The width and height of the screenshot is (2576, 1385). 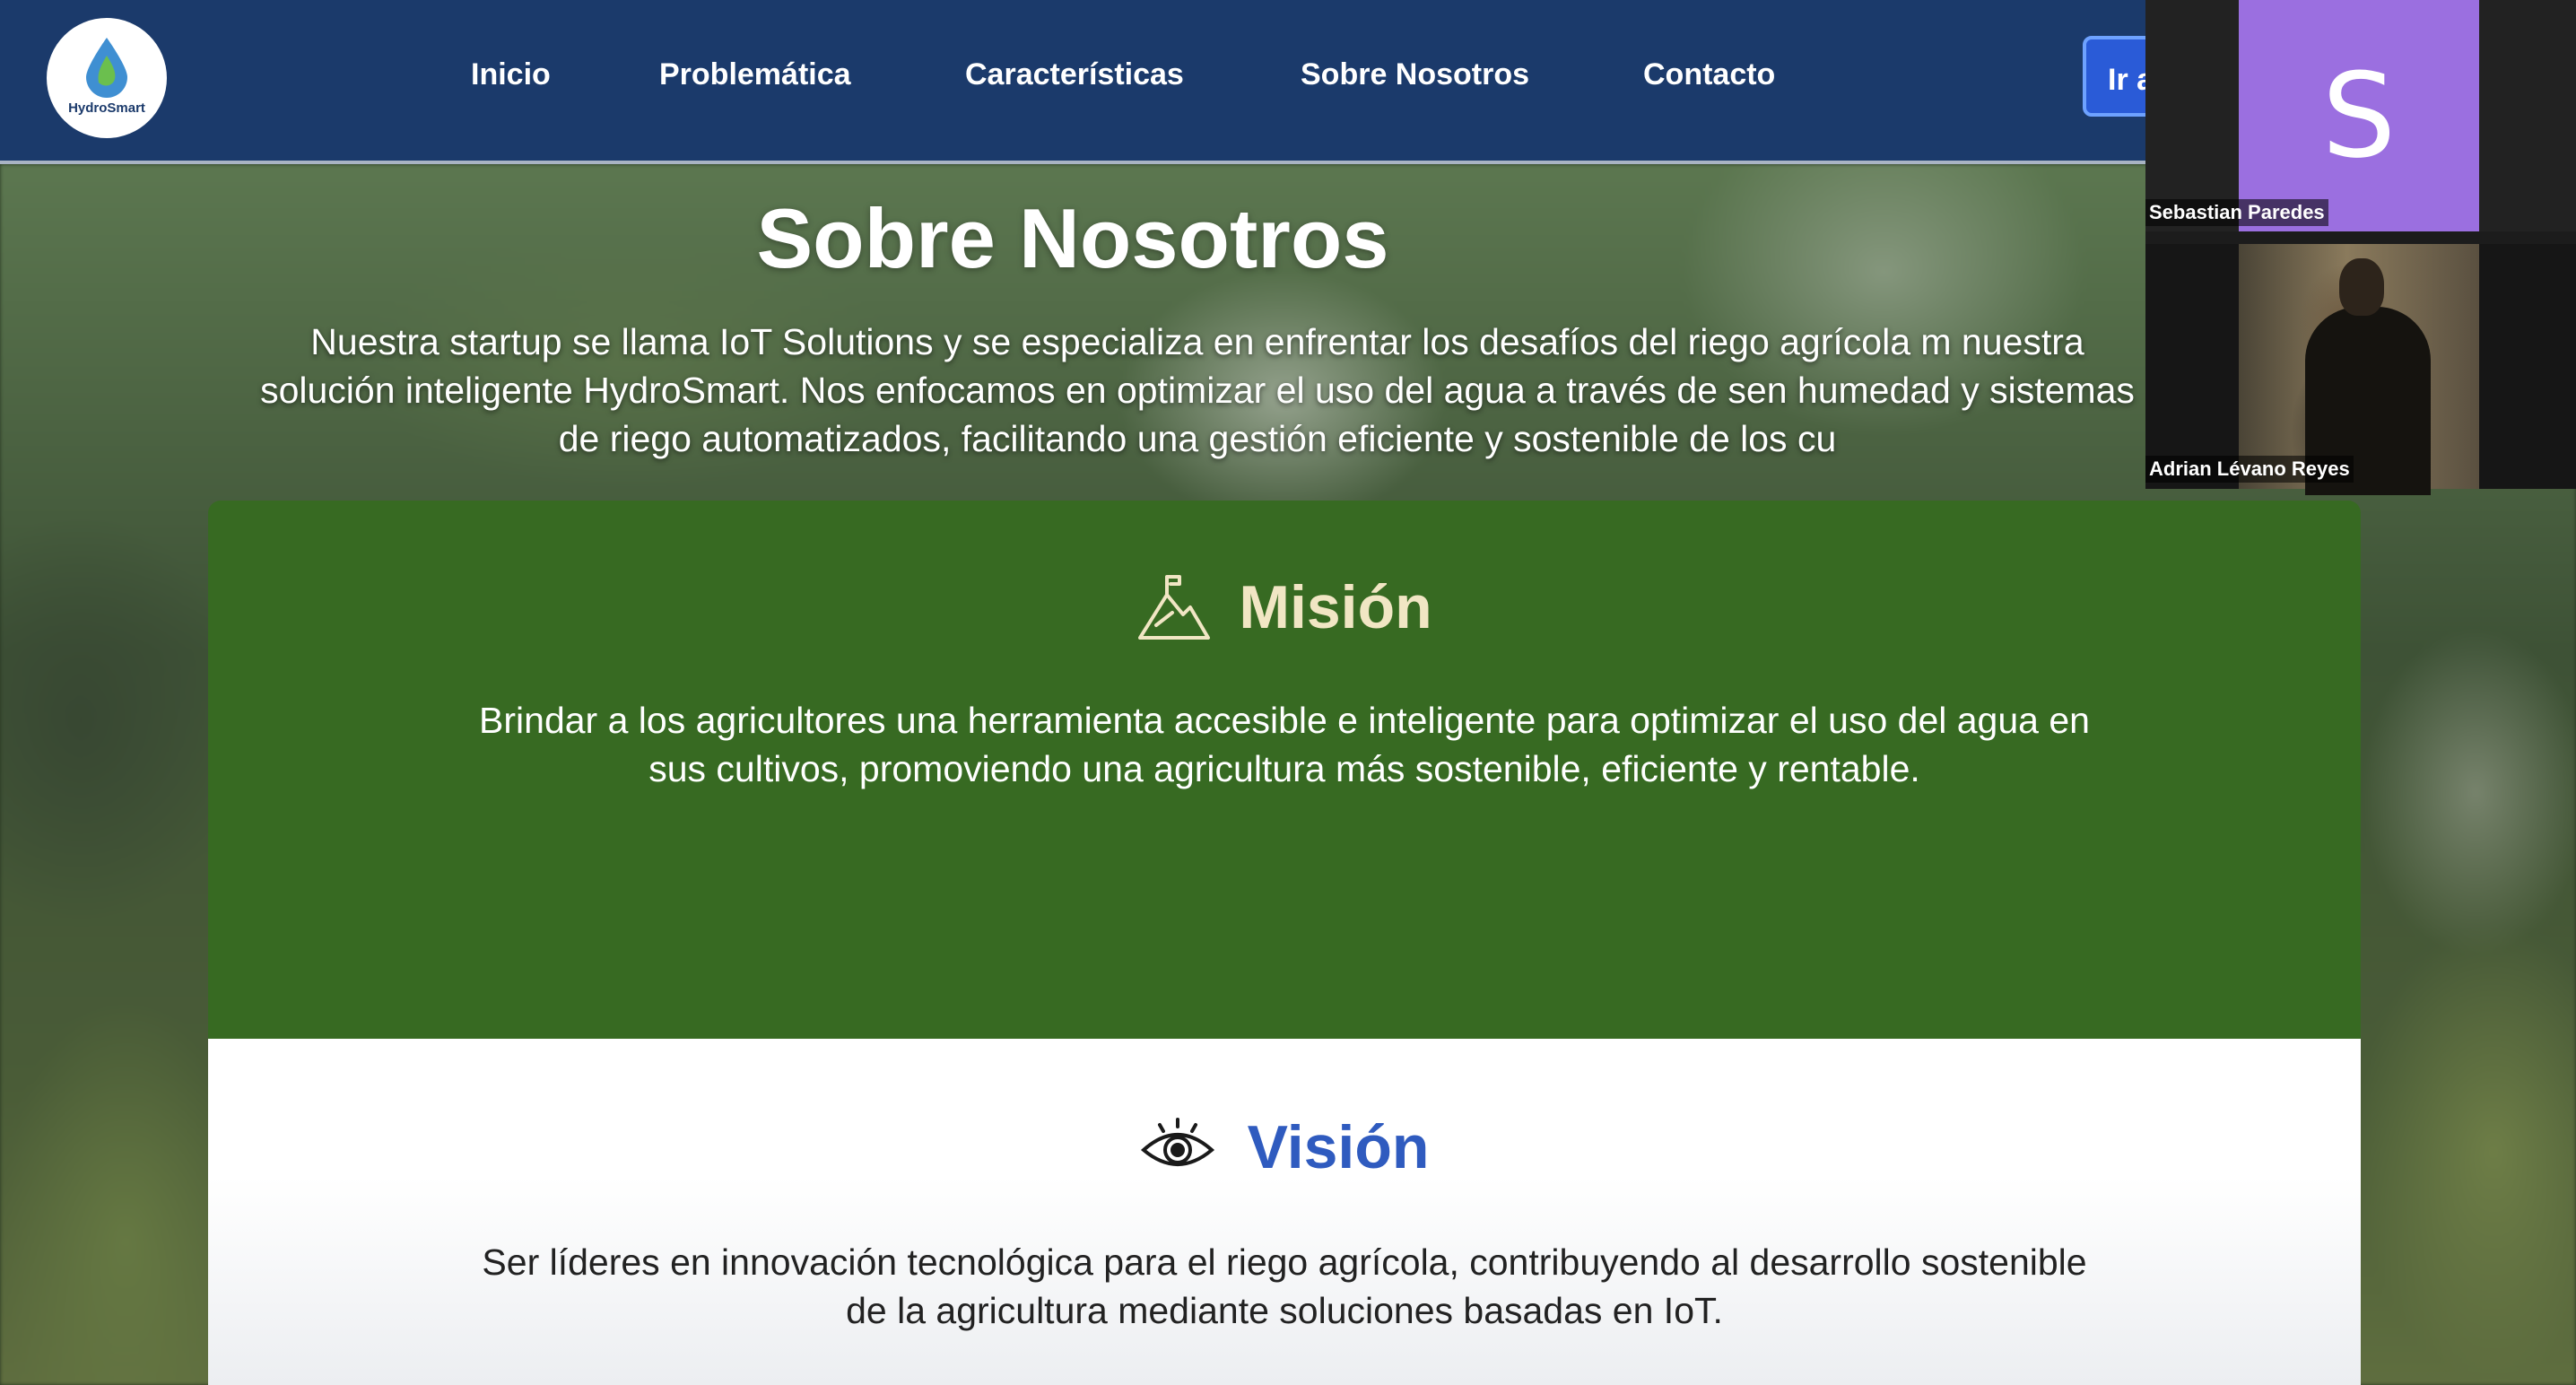 I want to click on participant-tile: S Sebastian Paredes, so click(x=2360, y=115).